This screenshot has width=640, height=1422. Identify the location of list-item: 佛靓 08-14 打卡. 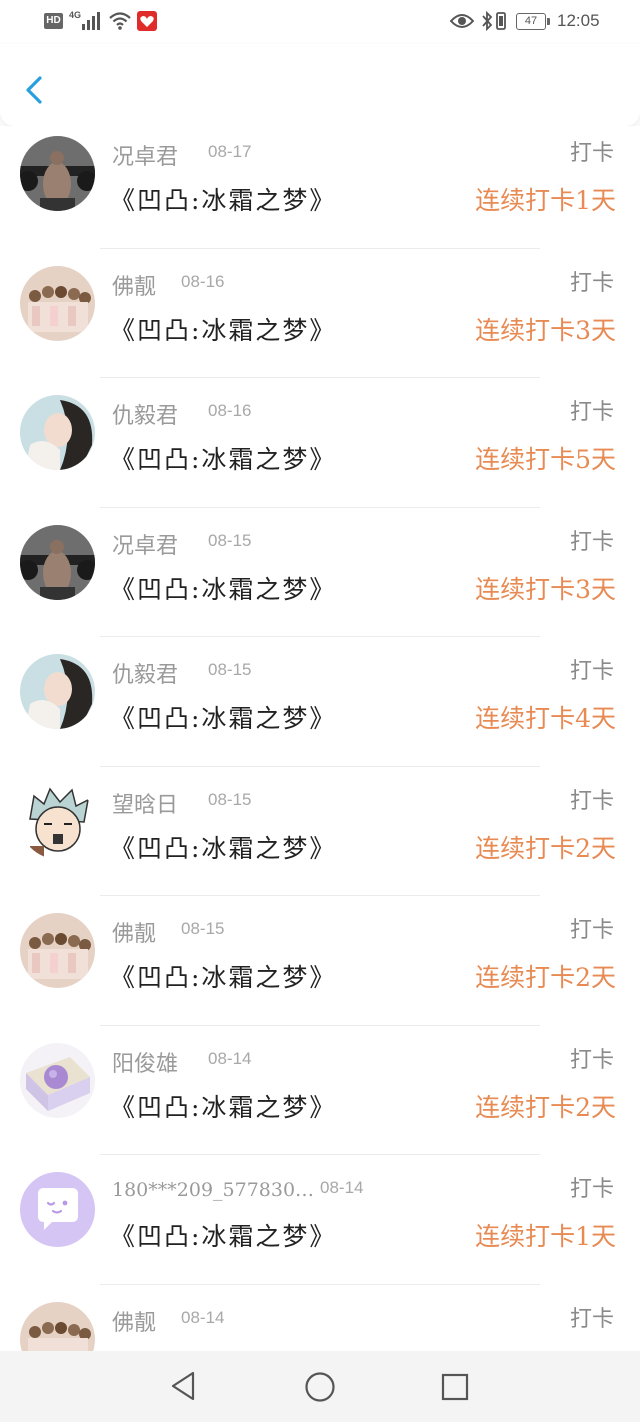
(320, 1317).